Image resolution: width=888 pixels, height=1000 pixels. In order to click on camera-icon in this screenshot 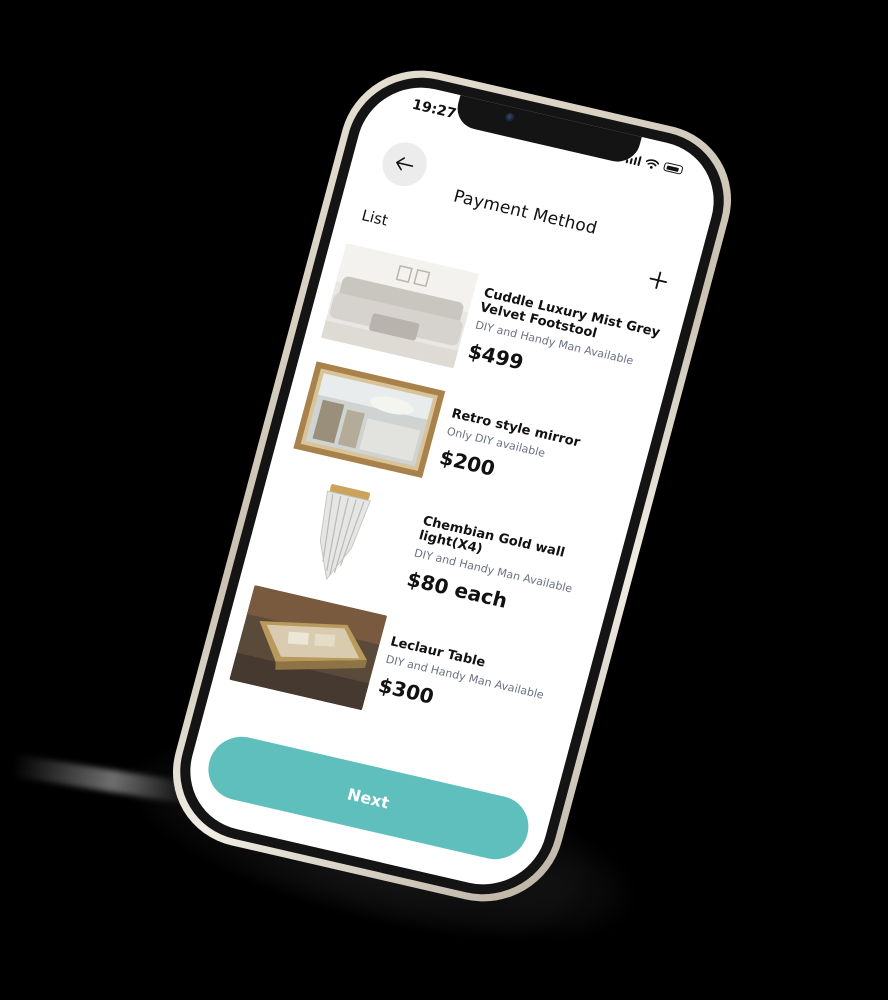, I will do `click(510, 117)`.